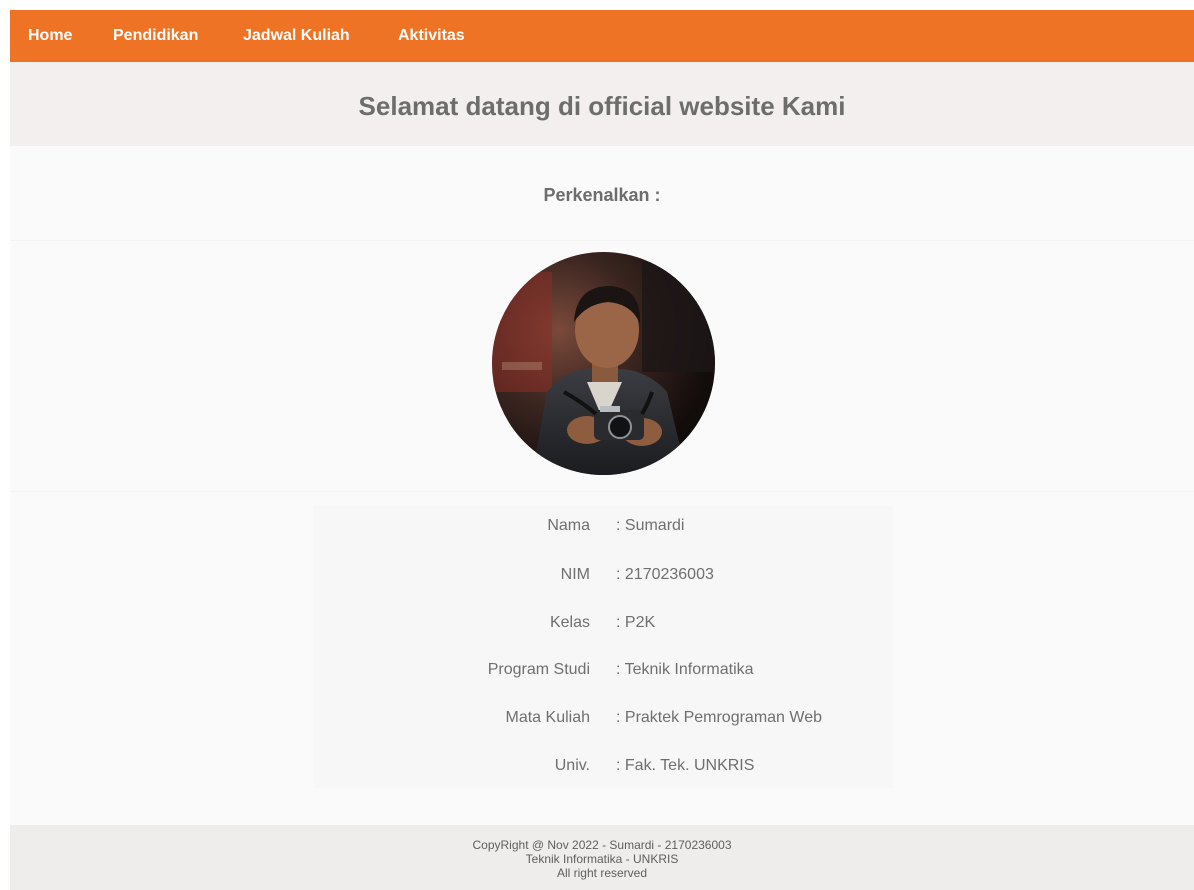  Describe the element at coordinates (572, 765) in the screenshot. I see `info-label: Univ.` at that location.